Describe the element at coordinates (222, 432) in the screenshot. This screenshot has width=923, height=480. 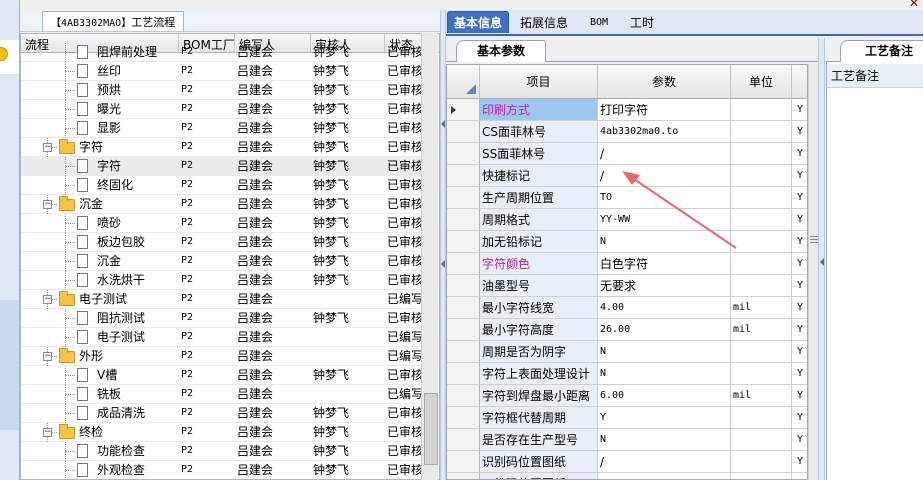
I see `tree-folder-row: − 终检 P2 吕建会 钟梦飞 已审核` at that location.